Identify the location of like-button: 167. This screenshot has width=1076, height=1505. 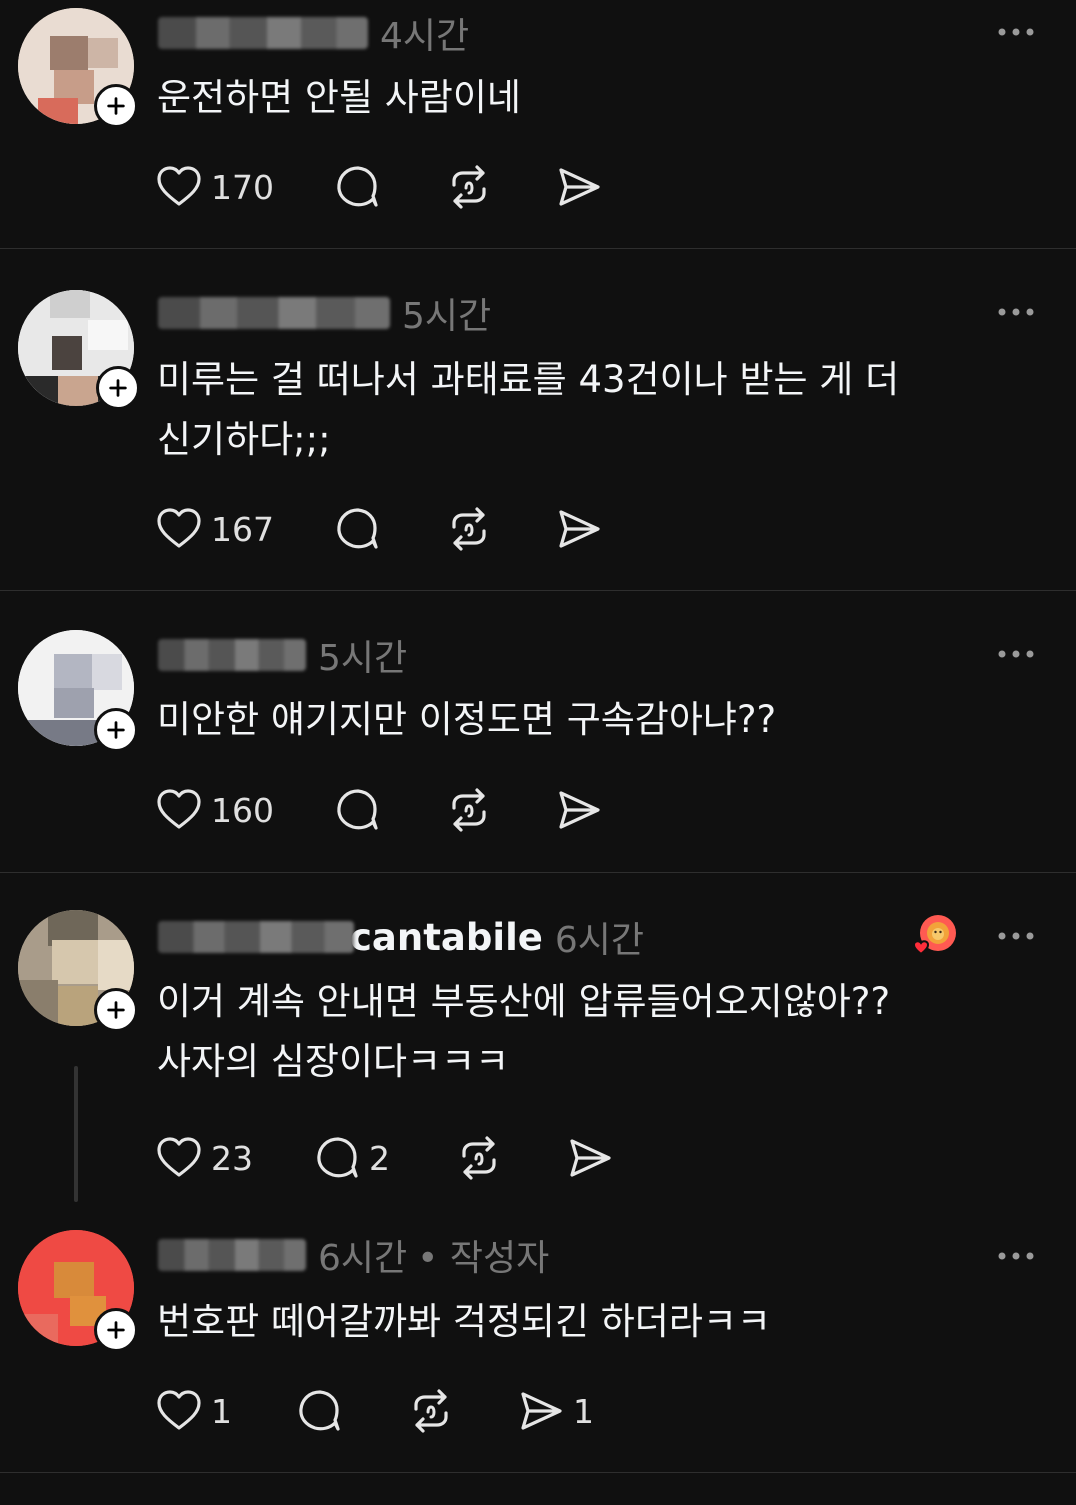
(214, 529).